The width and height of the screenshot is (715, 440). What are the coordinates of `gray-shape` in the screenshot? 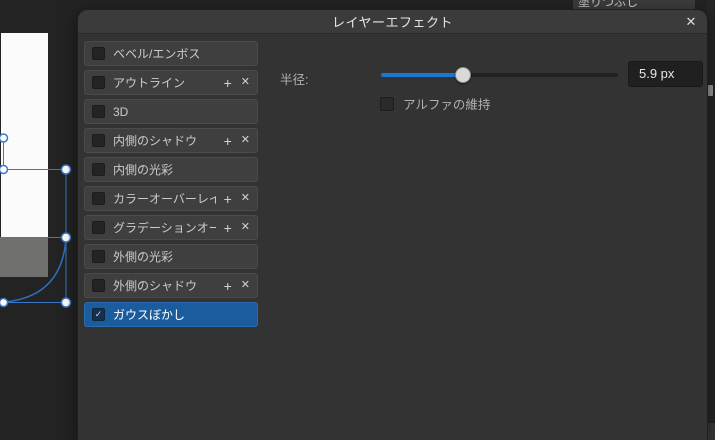 It's located at (24, 257).